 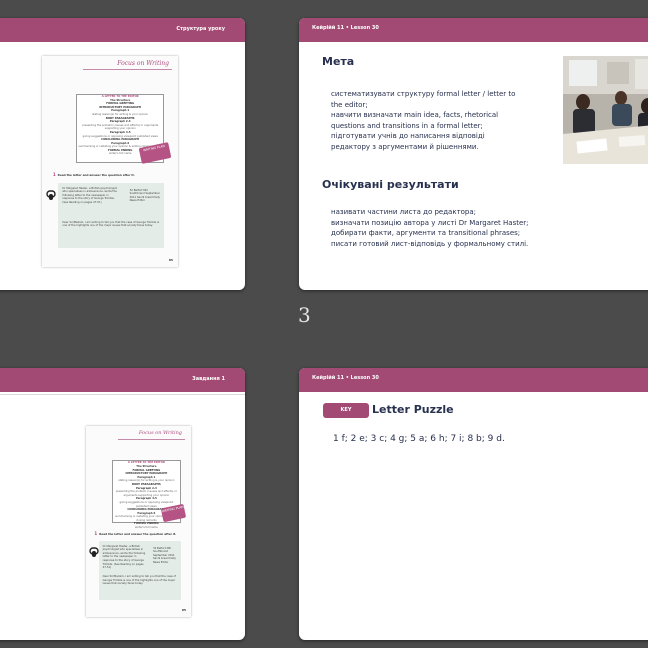 I want to click on slide-header: Завдання 1, so click(x=122, y=380).